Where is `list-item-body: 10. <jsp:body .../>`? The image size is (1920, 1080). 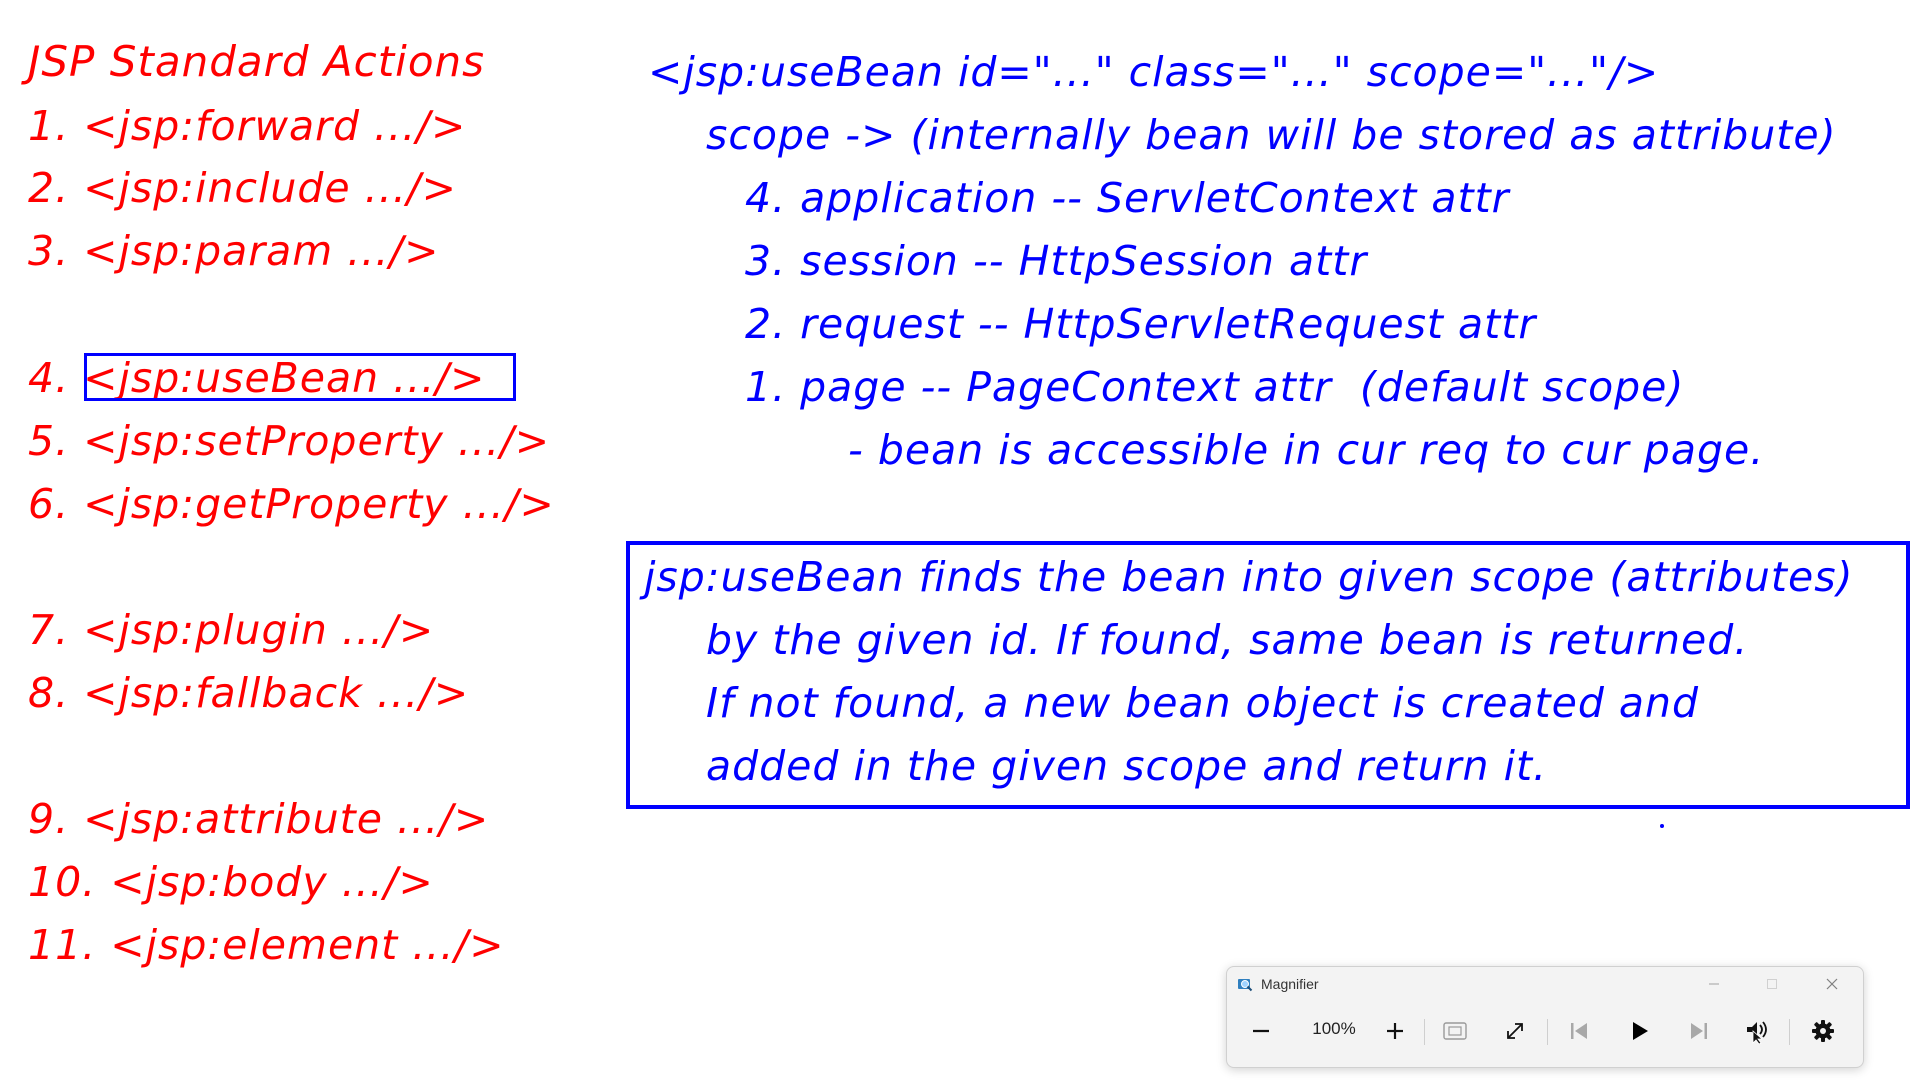
list-item-body: 10. <jsp:body .../> is located at coordinates (231, 882).